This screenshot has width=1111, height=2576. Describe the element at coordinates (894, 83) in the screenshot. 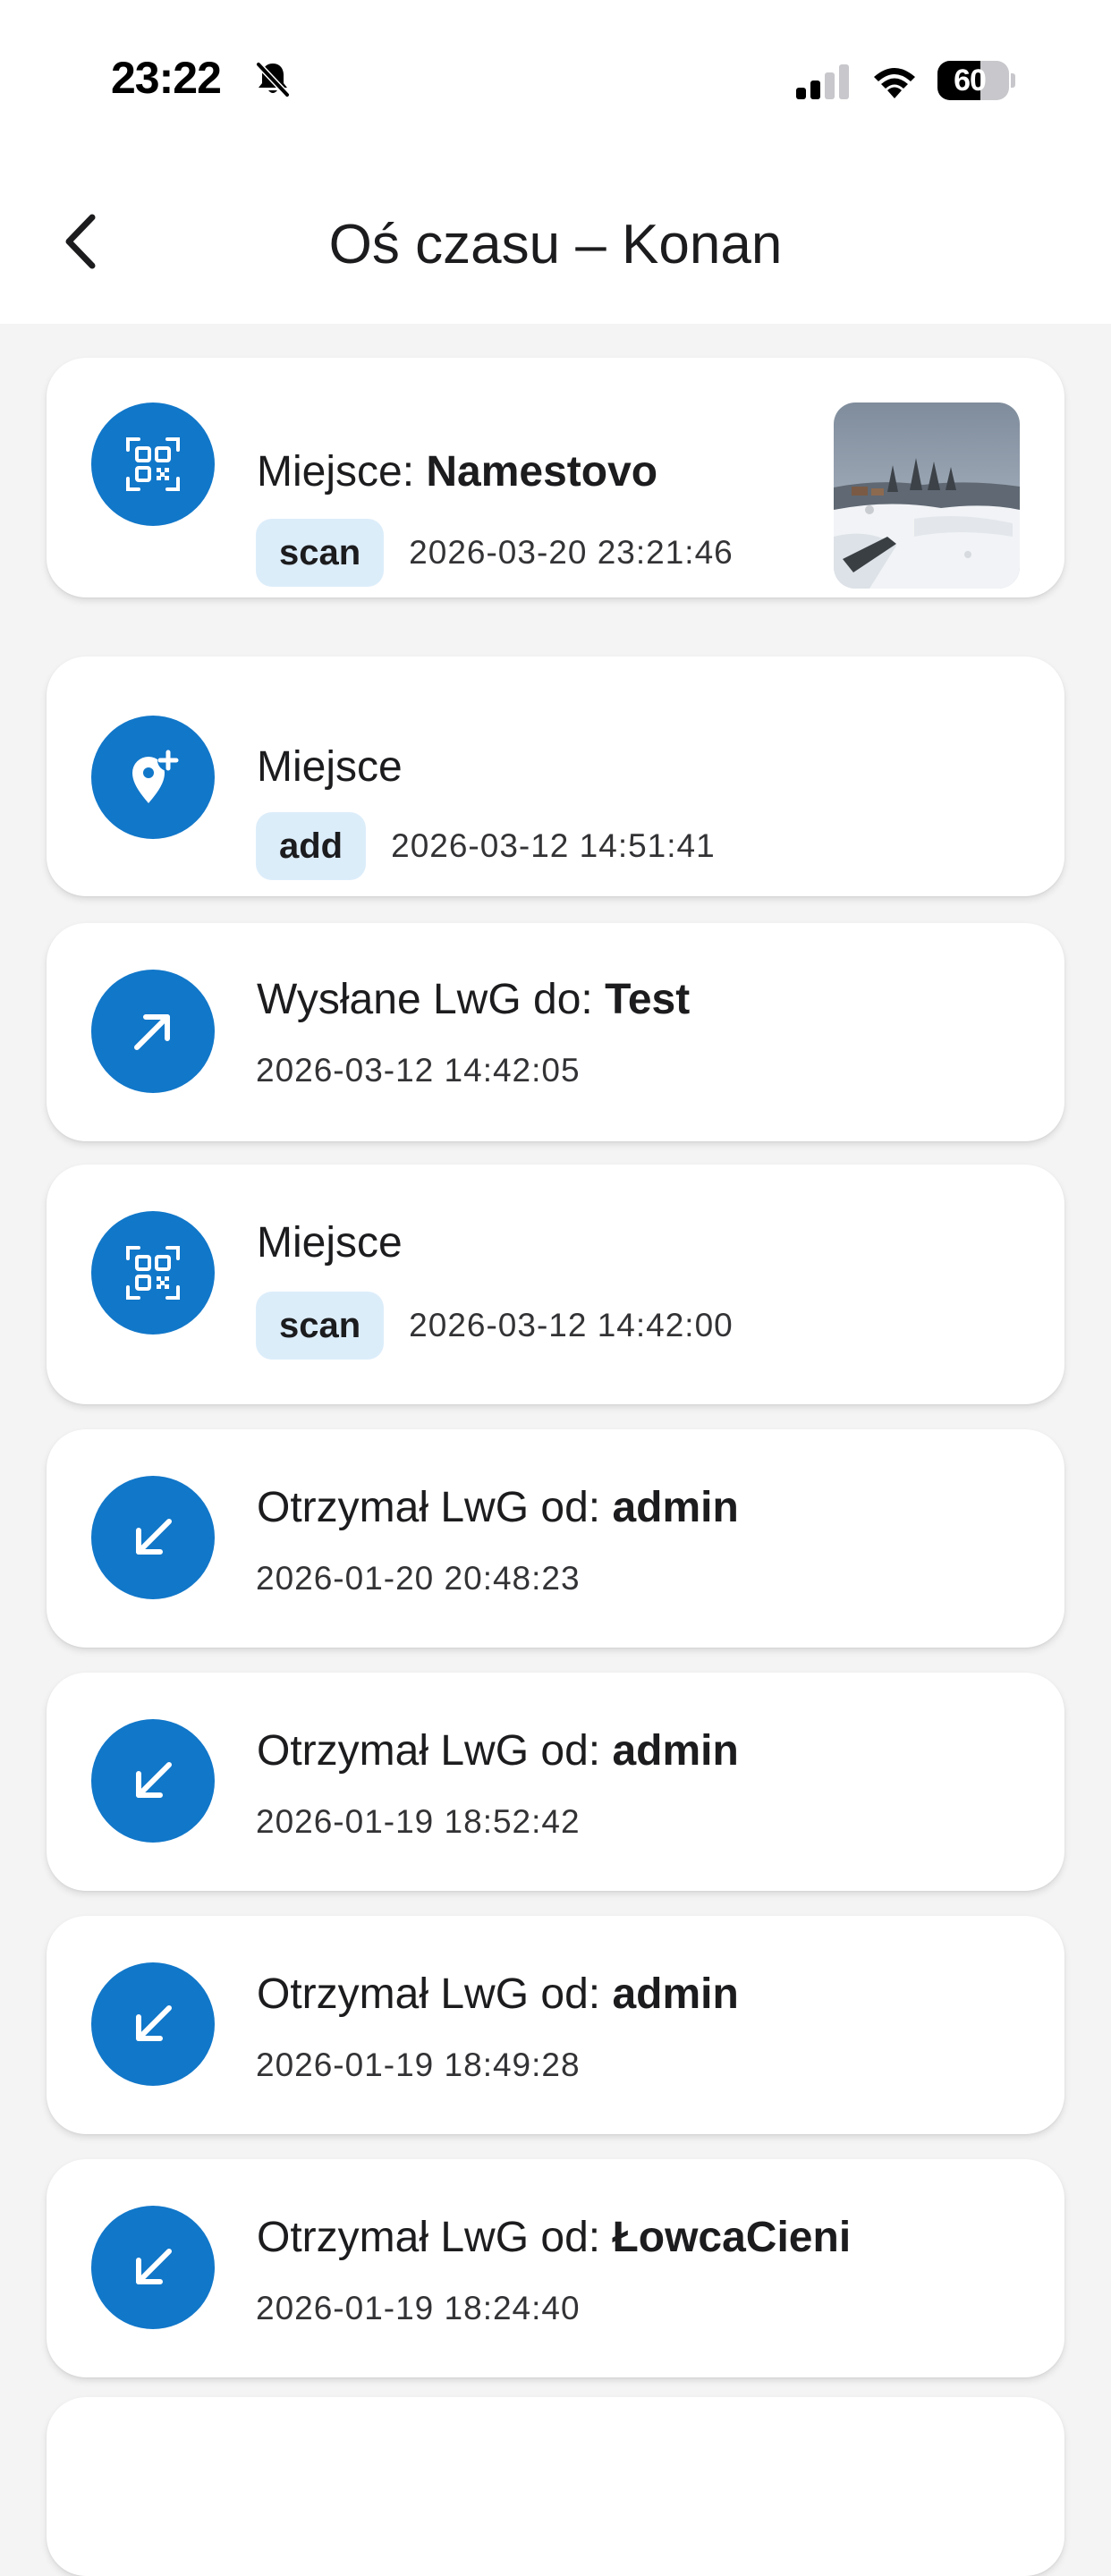

I see `wifi-icon` at that location.